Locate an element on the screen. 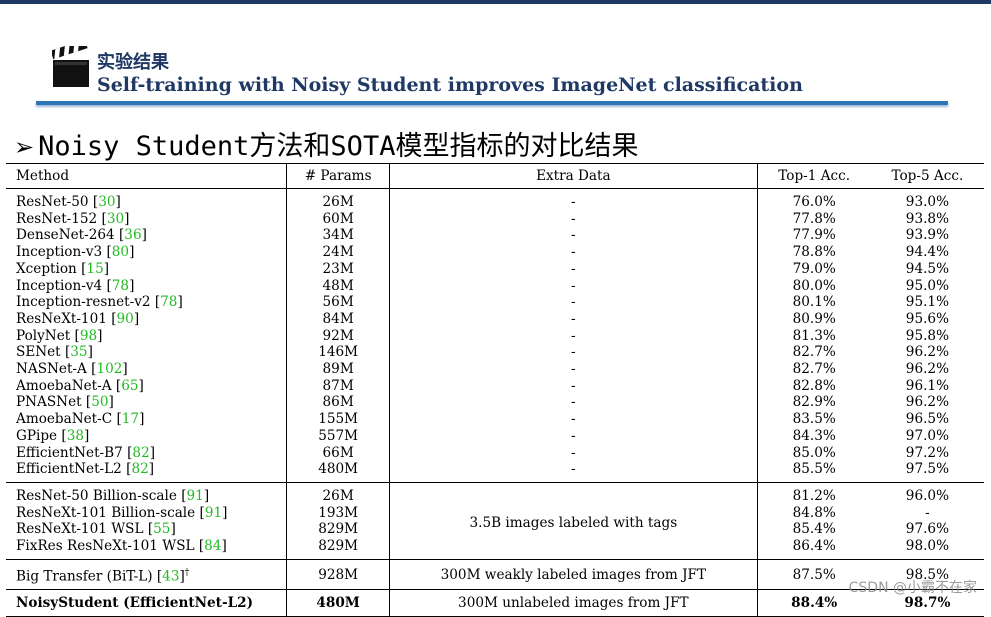 Image resolution: width=991 pixels, height=617 pixels. table-row: Inception-v3 [80] 24M -78.8% 94.4% is located at coordinates (495, 252).